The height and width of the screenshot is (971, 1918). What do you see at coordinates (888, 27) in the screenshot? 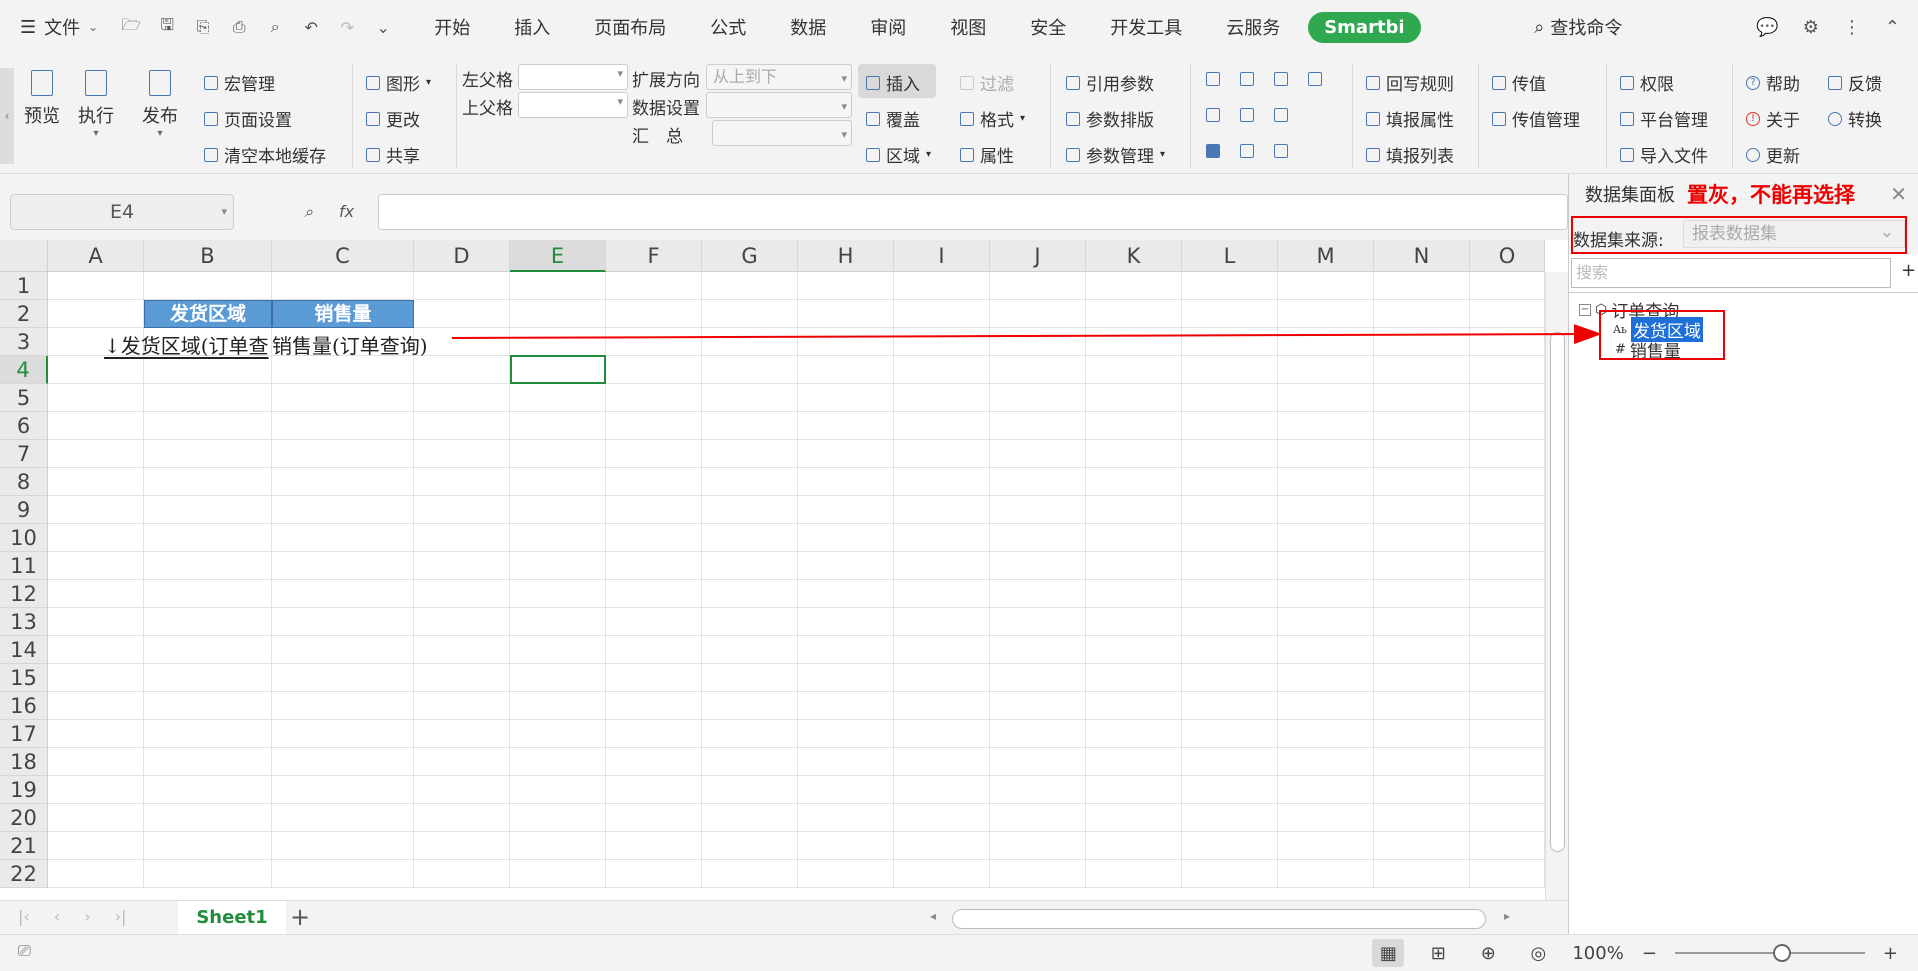
I see `tab-review: 审阅` at bounding box center [888, 27].